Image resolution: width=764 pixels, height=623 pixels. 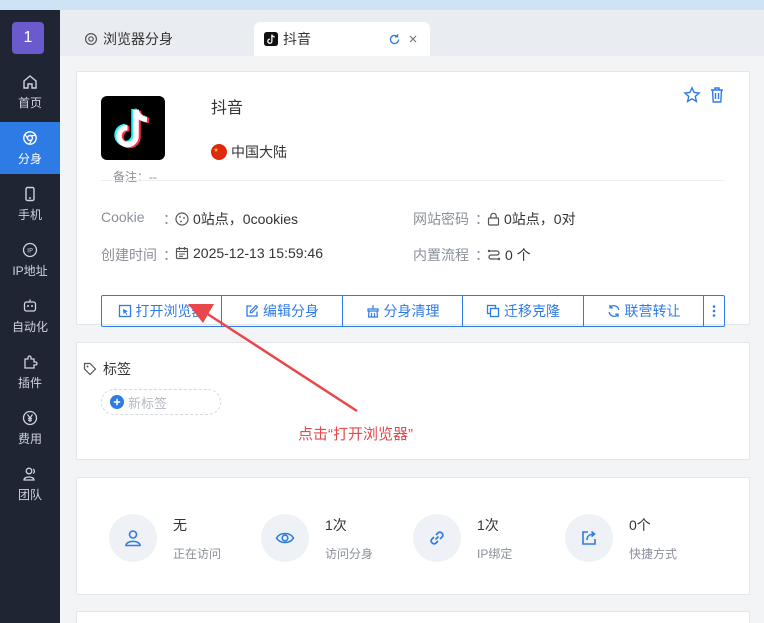 I want to click on home-icon, so click(x=30, y=81).